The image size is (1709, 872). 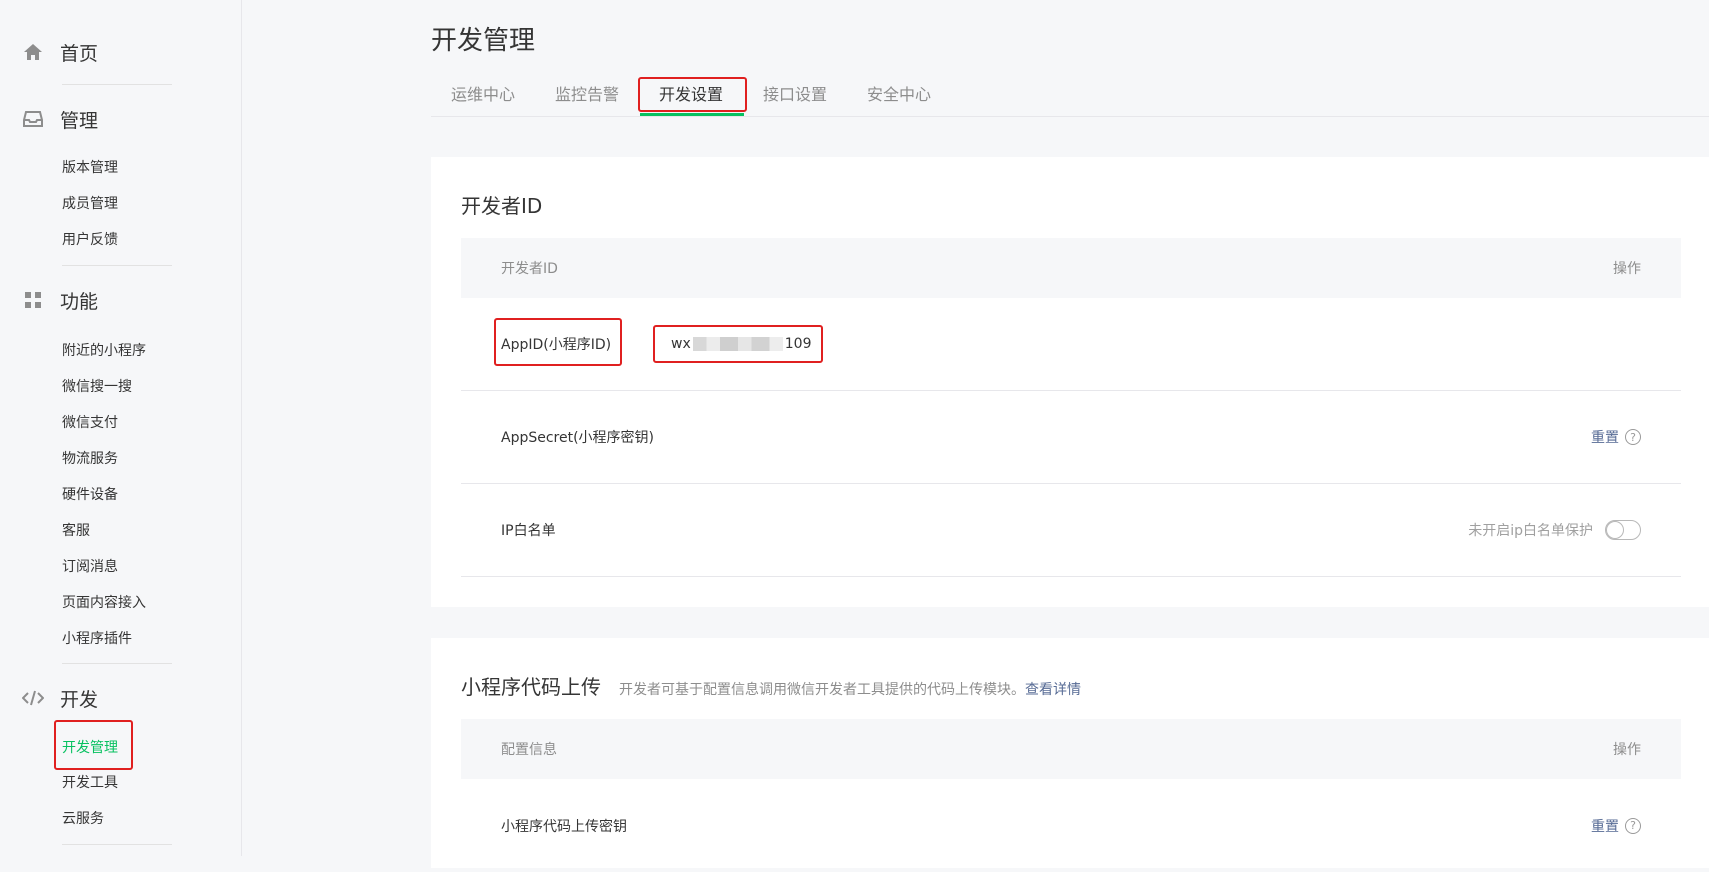 I want to click on home-icon, so click(x=33, y=52).